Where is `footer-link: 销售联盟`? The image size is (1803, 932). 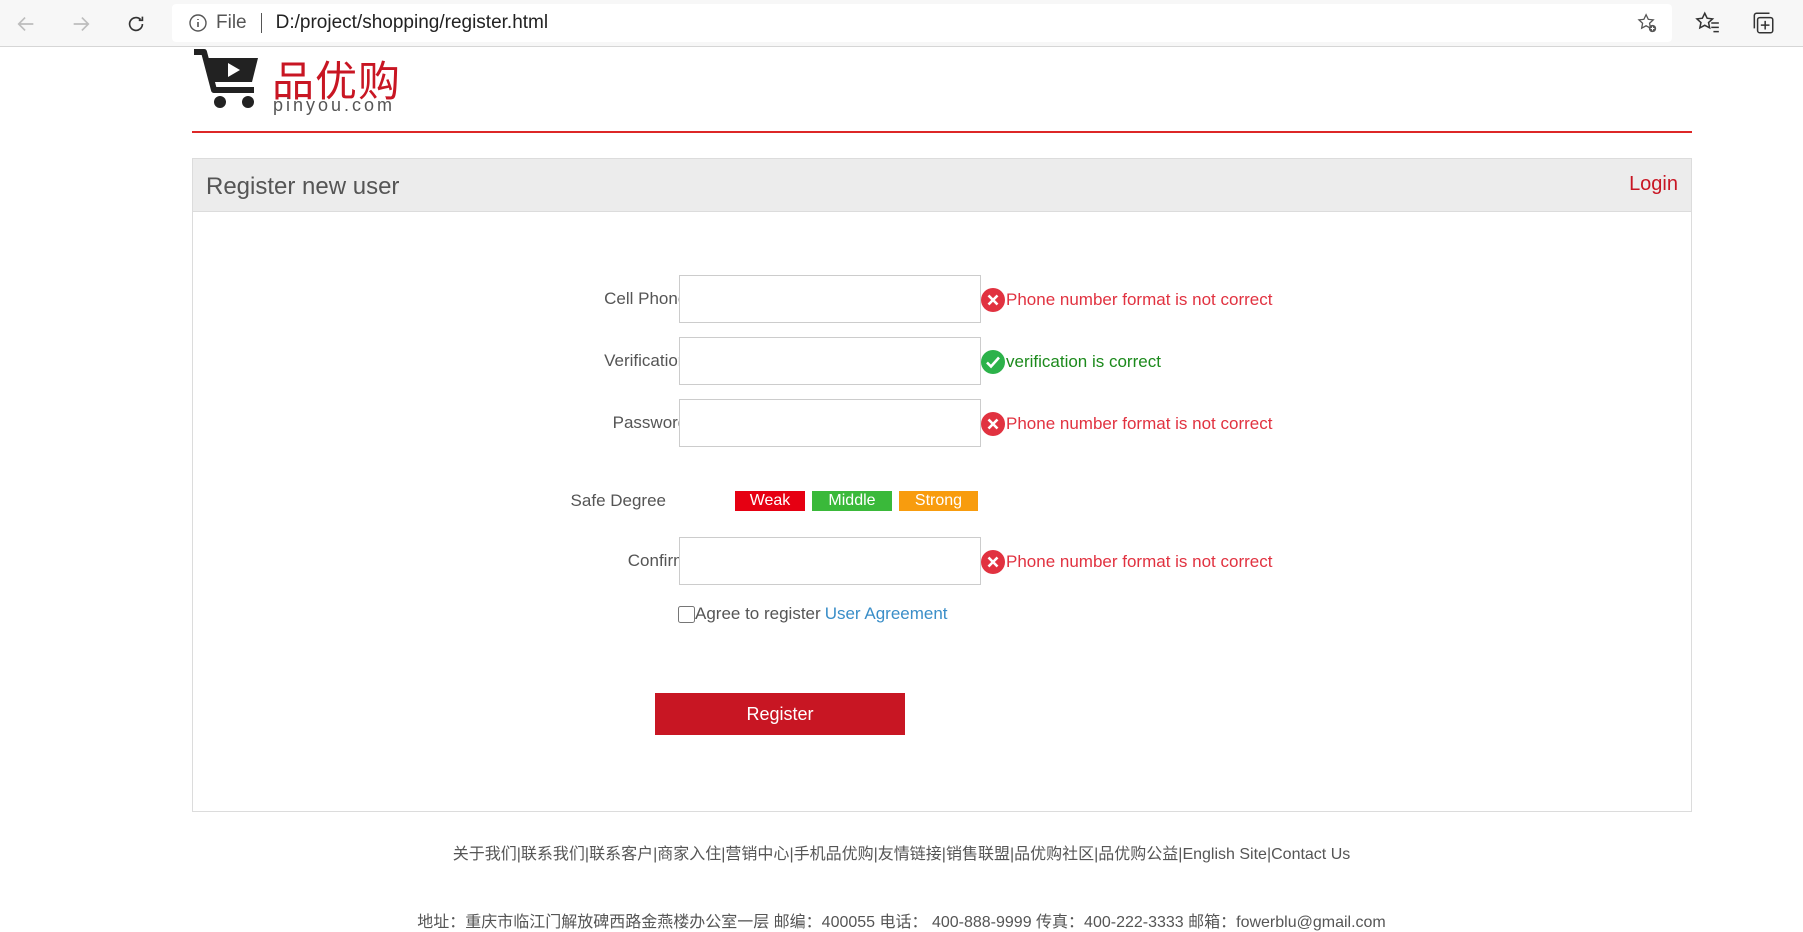
footer-link: 销售联盟 is located at coordinates (978, 854).